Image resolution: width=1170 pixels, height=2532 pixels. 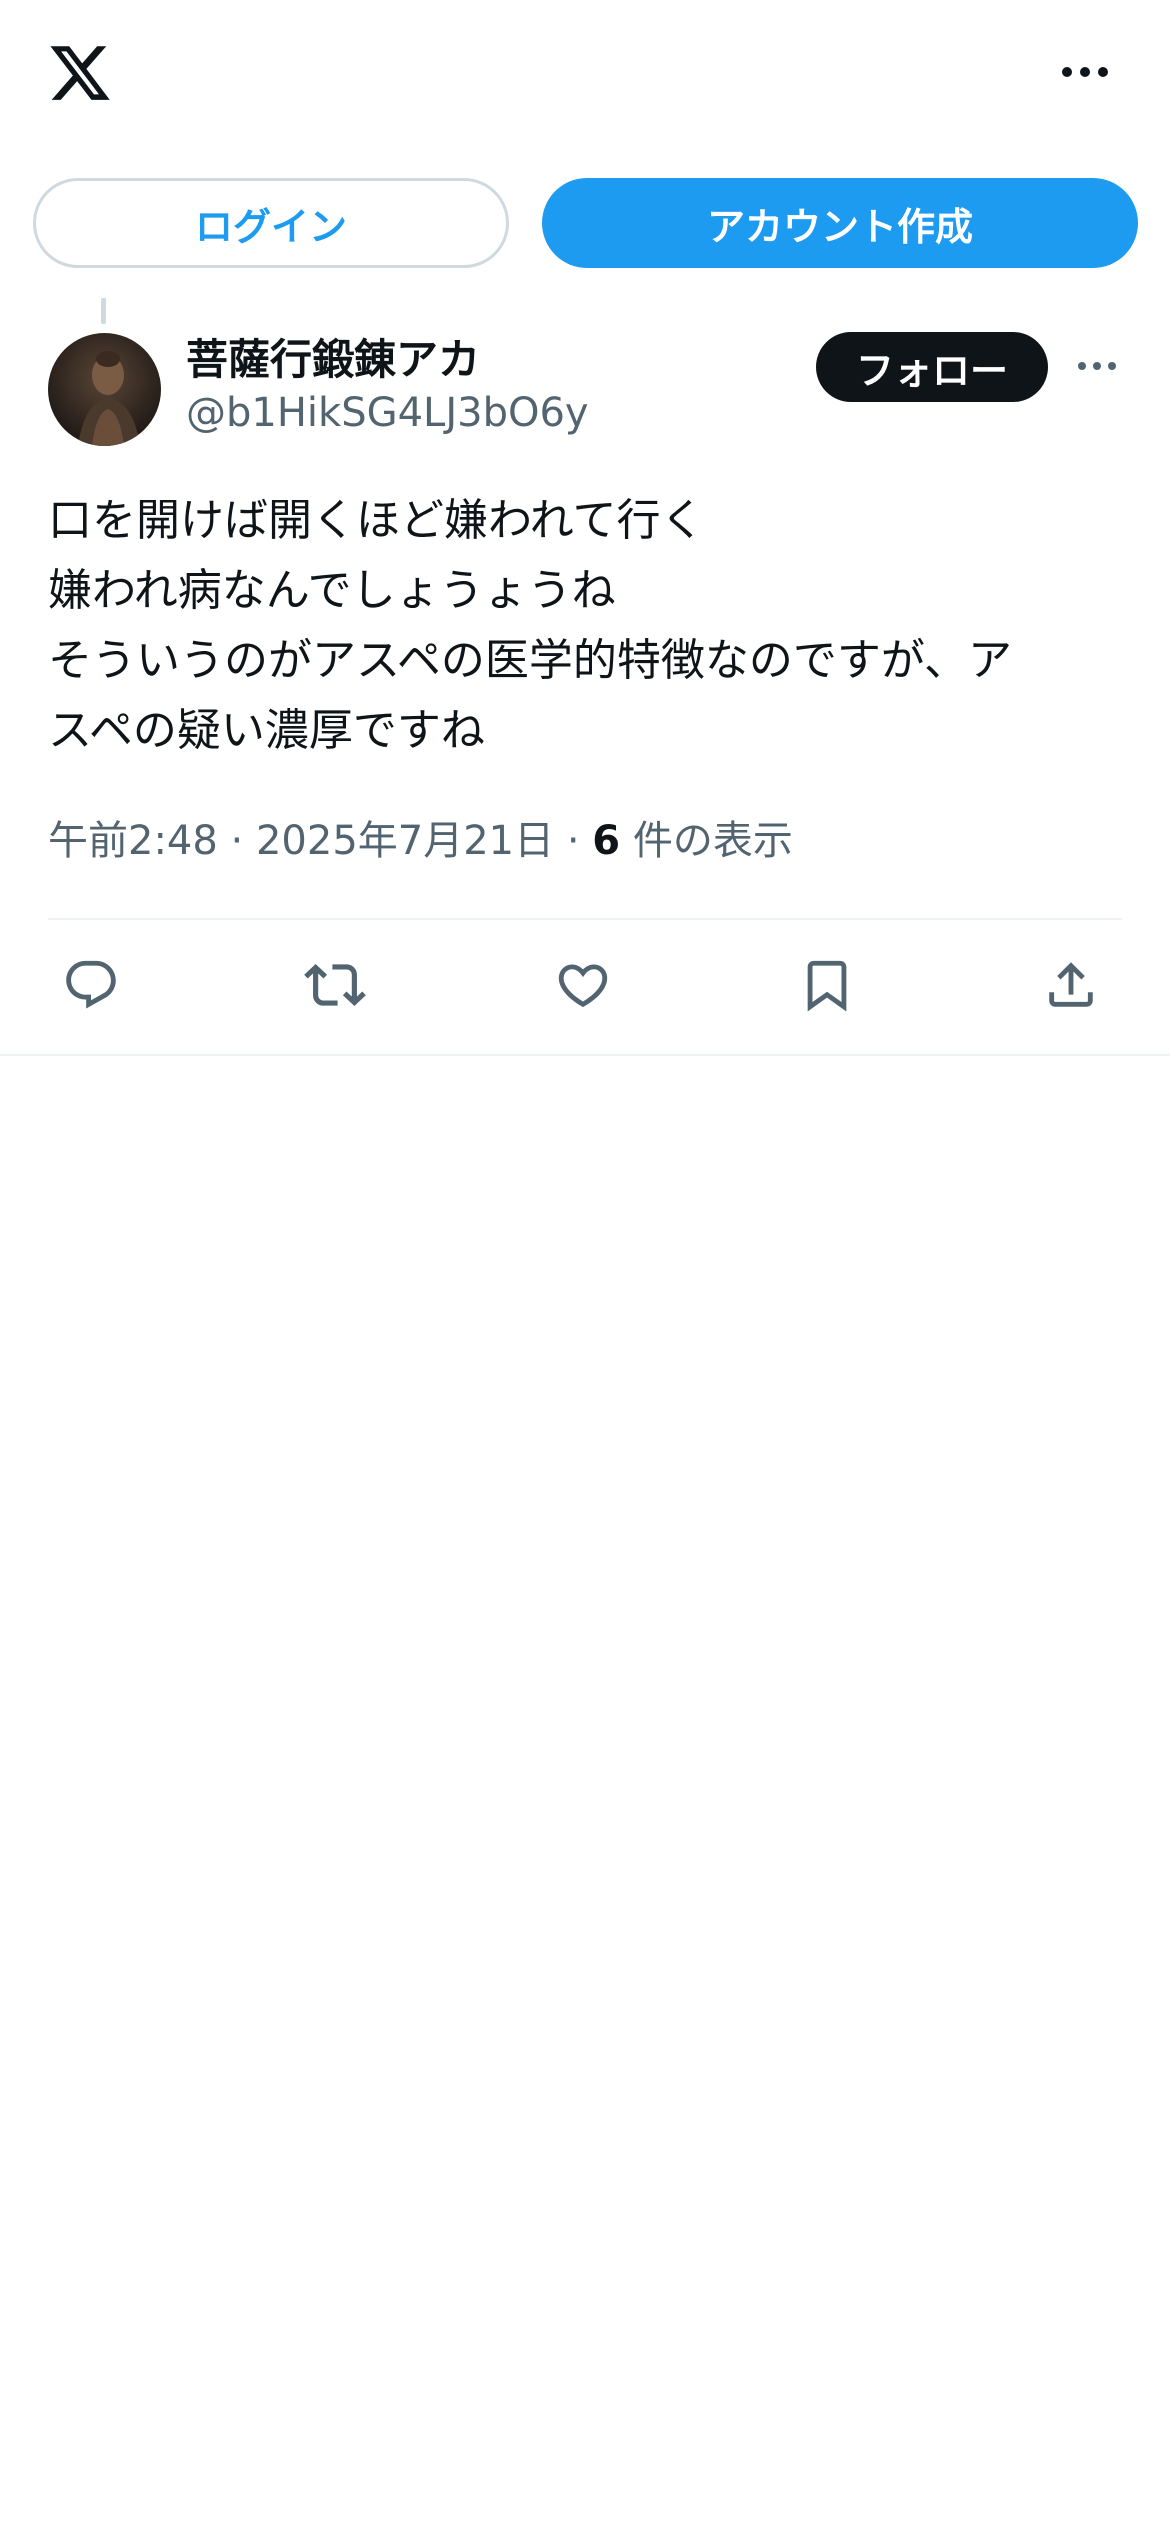 I want to click on tweet-meta: 午前2:48 · 2025年7月21日 · 6 件の表示, so click(x=420, y=837).